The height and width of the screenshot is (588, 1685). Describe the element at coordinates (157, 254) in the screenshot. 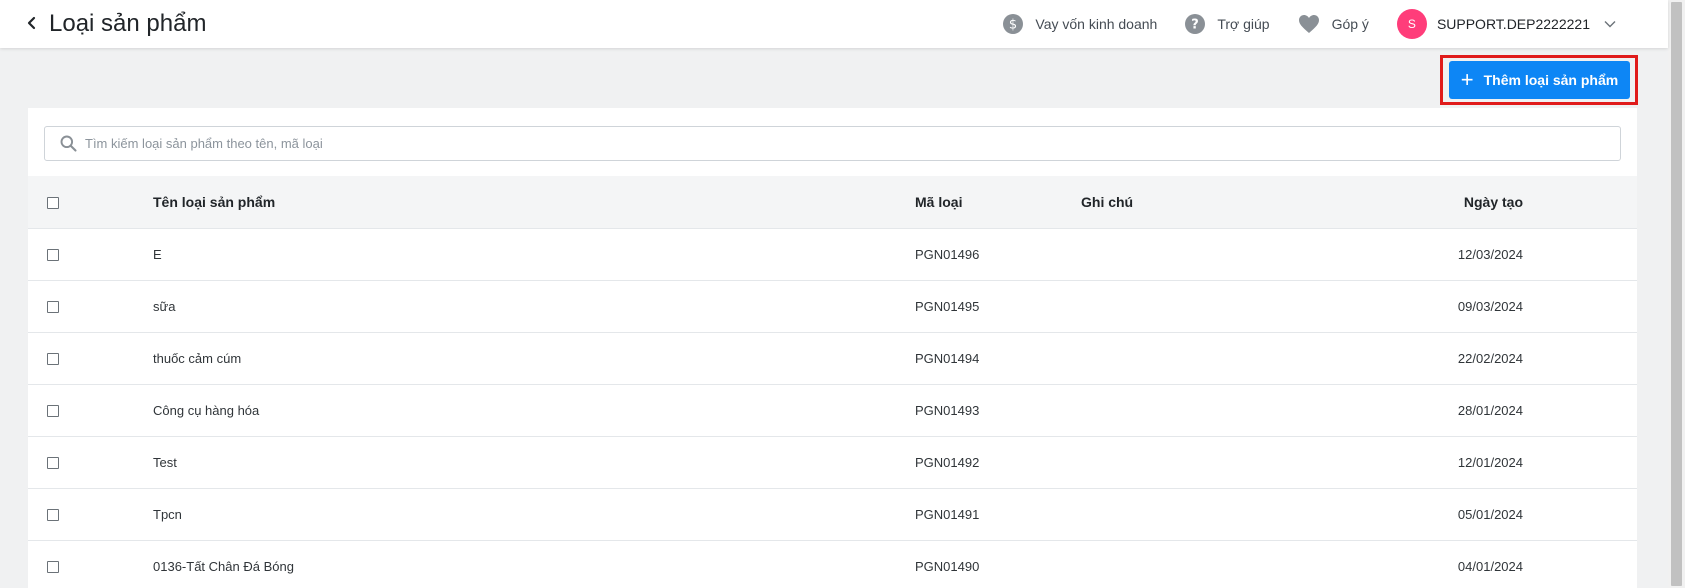

I see `product-type-name: E` at that location.